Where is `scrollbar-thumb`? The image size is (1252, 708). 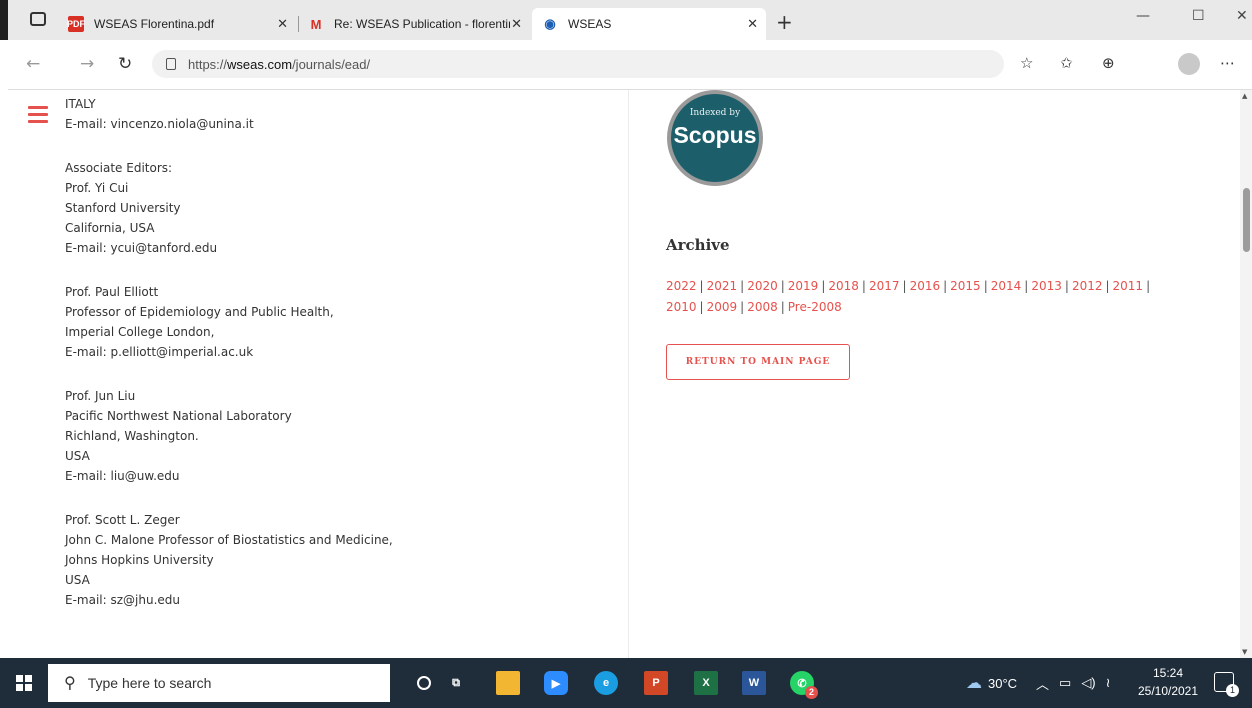 scrollbar-thumb is located at coordinates (1246, 220).